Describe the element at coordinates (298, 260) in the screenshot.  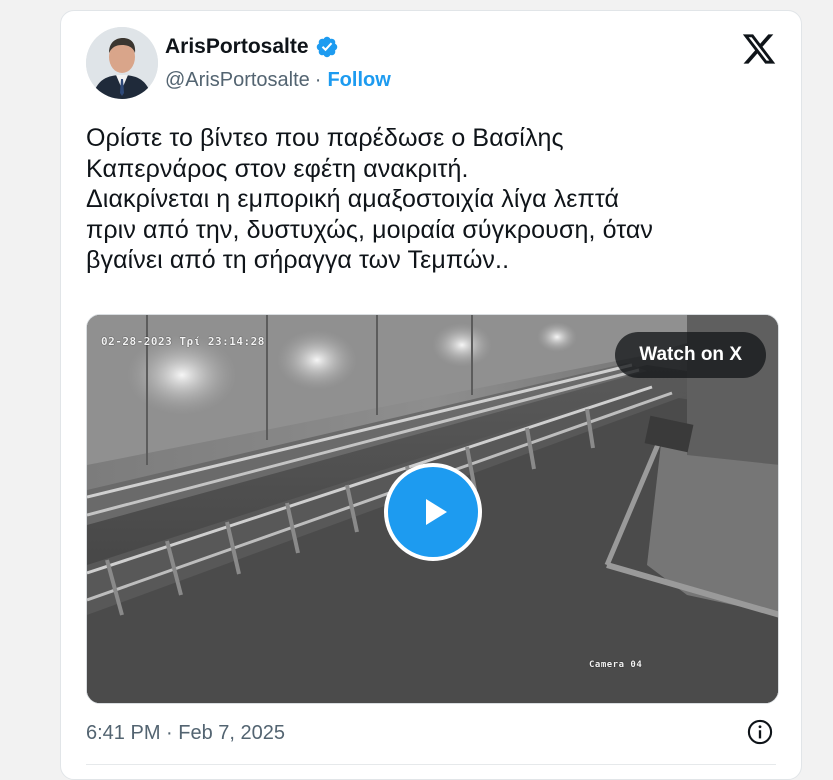
I see `tweet-text-line: βγαίνει από τη σήραγγα των Τεμπών..` at that location.